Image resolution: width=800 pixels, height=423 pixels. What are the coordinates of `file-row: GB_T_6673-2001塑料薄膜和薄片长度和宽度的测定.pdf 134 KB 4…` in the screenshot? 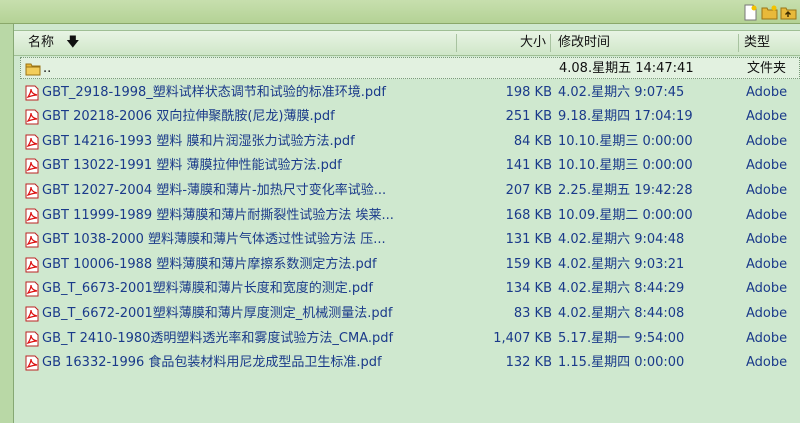 It's located at (410, 289).